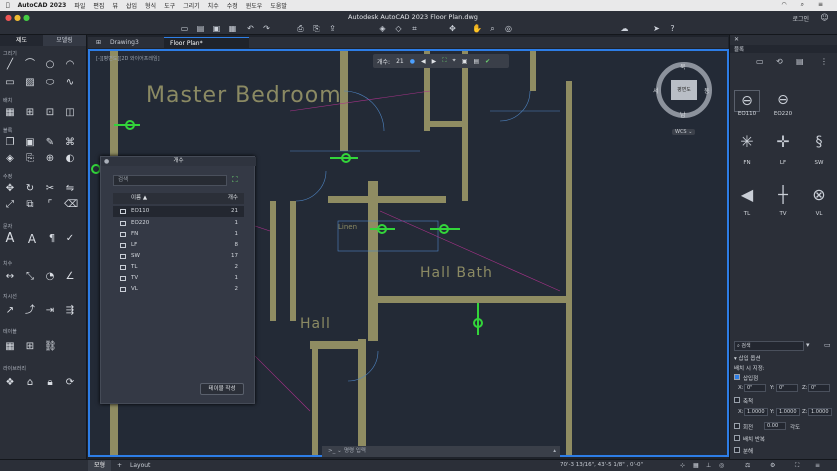 The image size is (837, 471). Describe the element at coordinates (178, 234) in the screenshot. I see `list-item: FN 1` at that location.